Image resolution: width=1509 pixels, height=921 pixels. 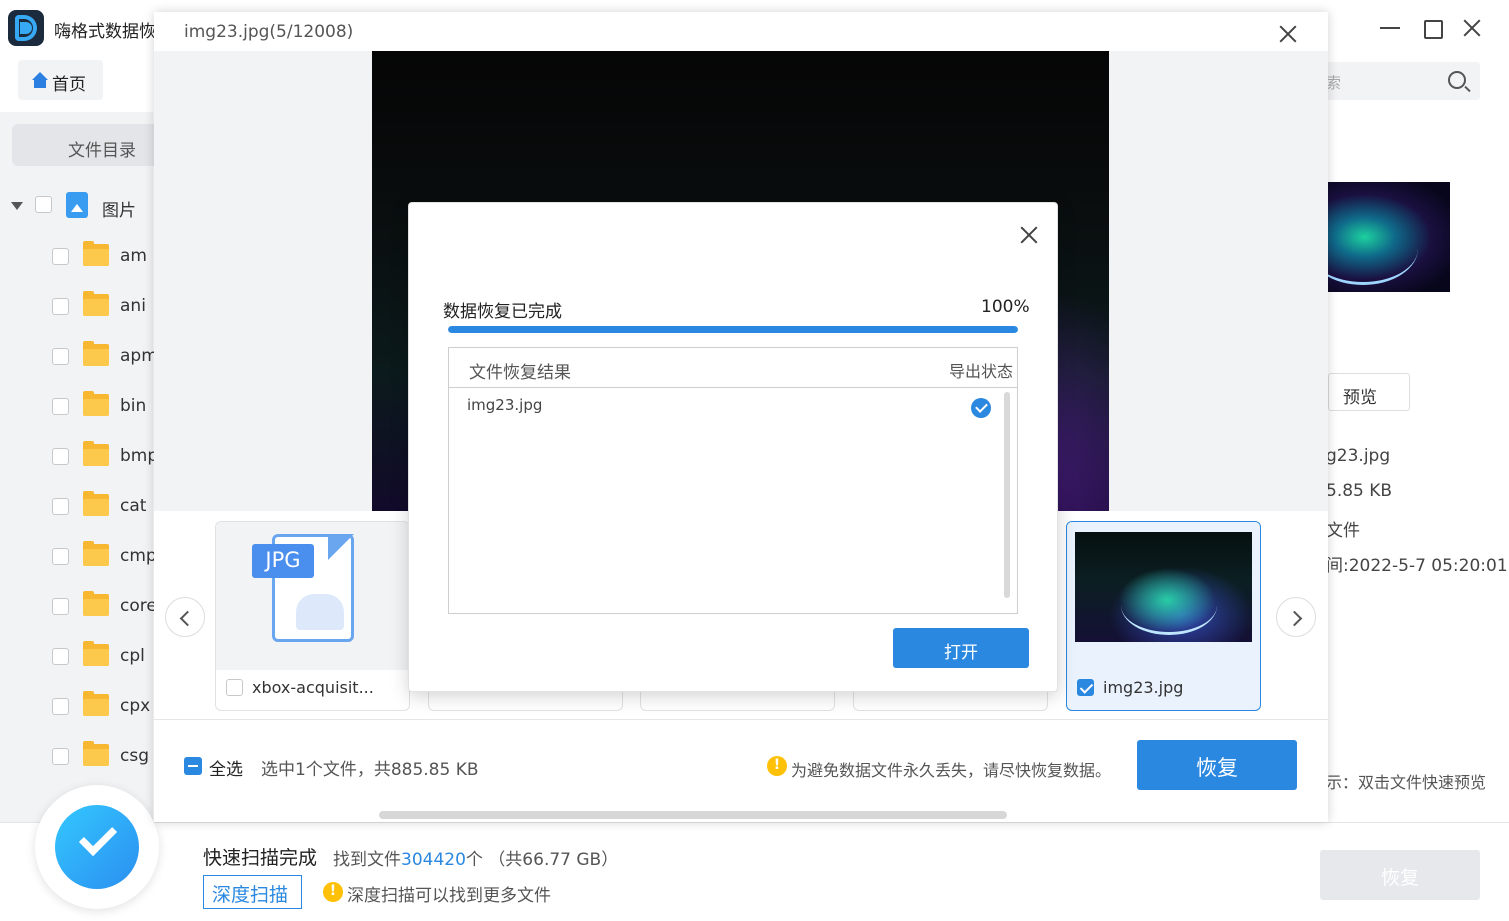 I want to click on result-file-name: img23.jpg, so click(x=505, y=405).